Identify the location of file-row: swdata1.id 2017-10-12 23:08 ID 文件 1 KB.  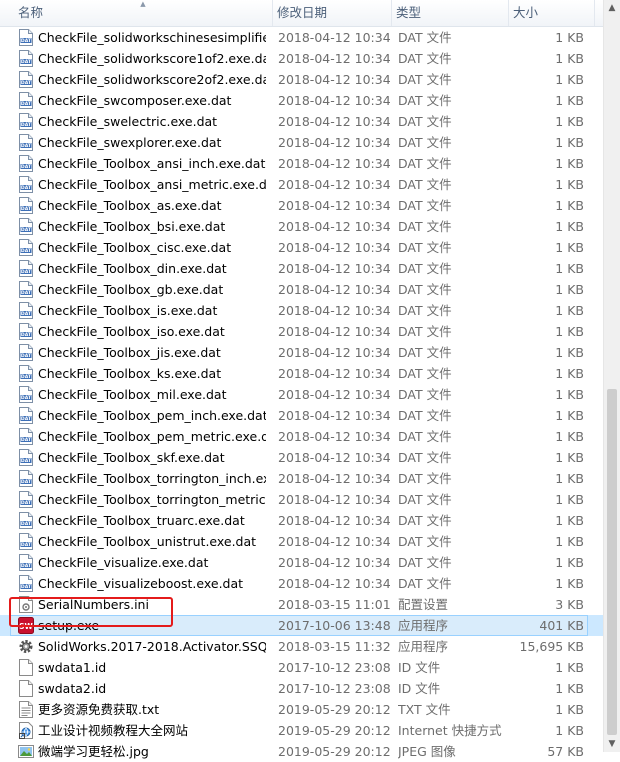
(302, 667).